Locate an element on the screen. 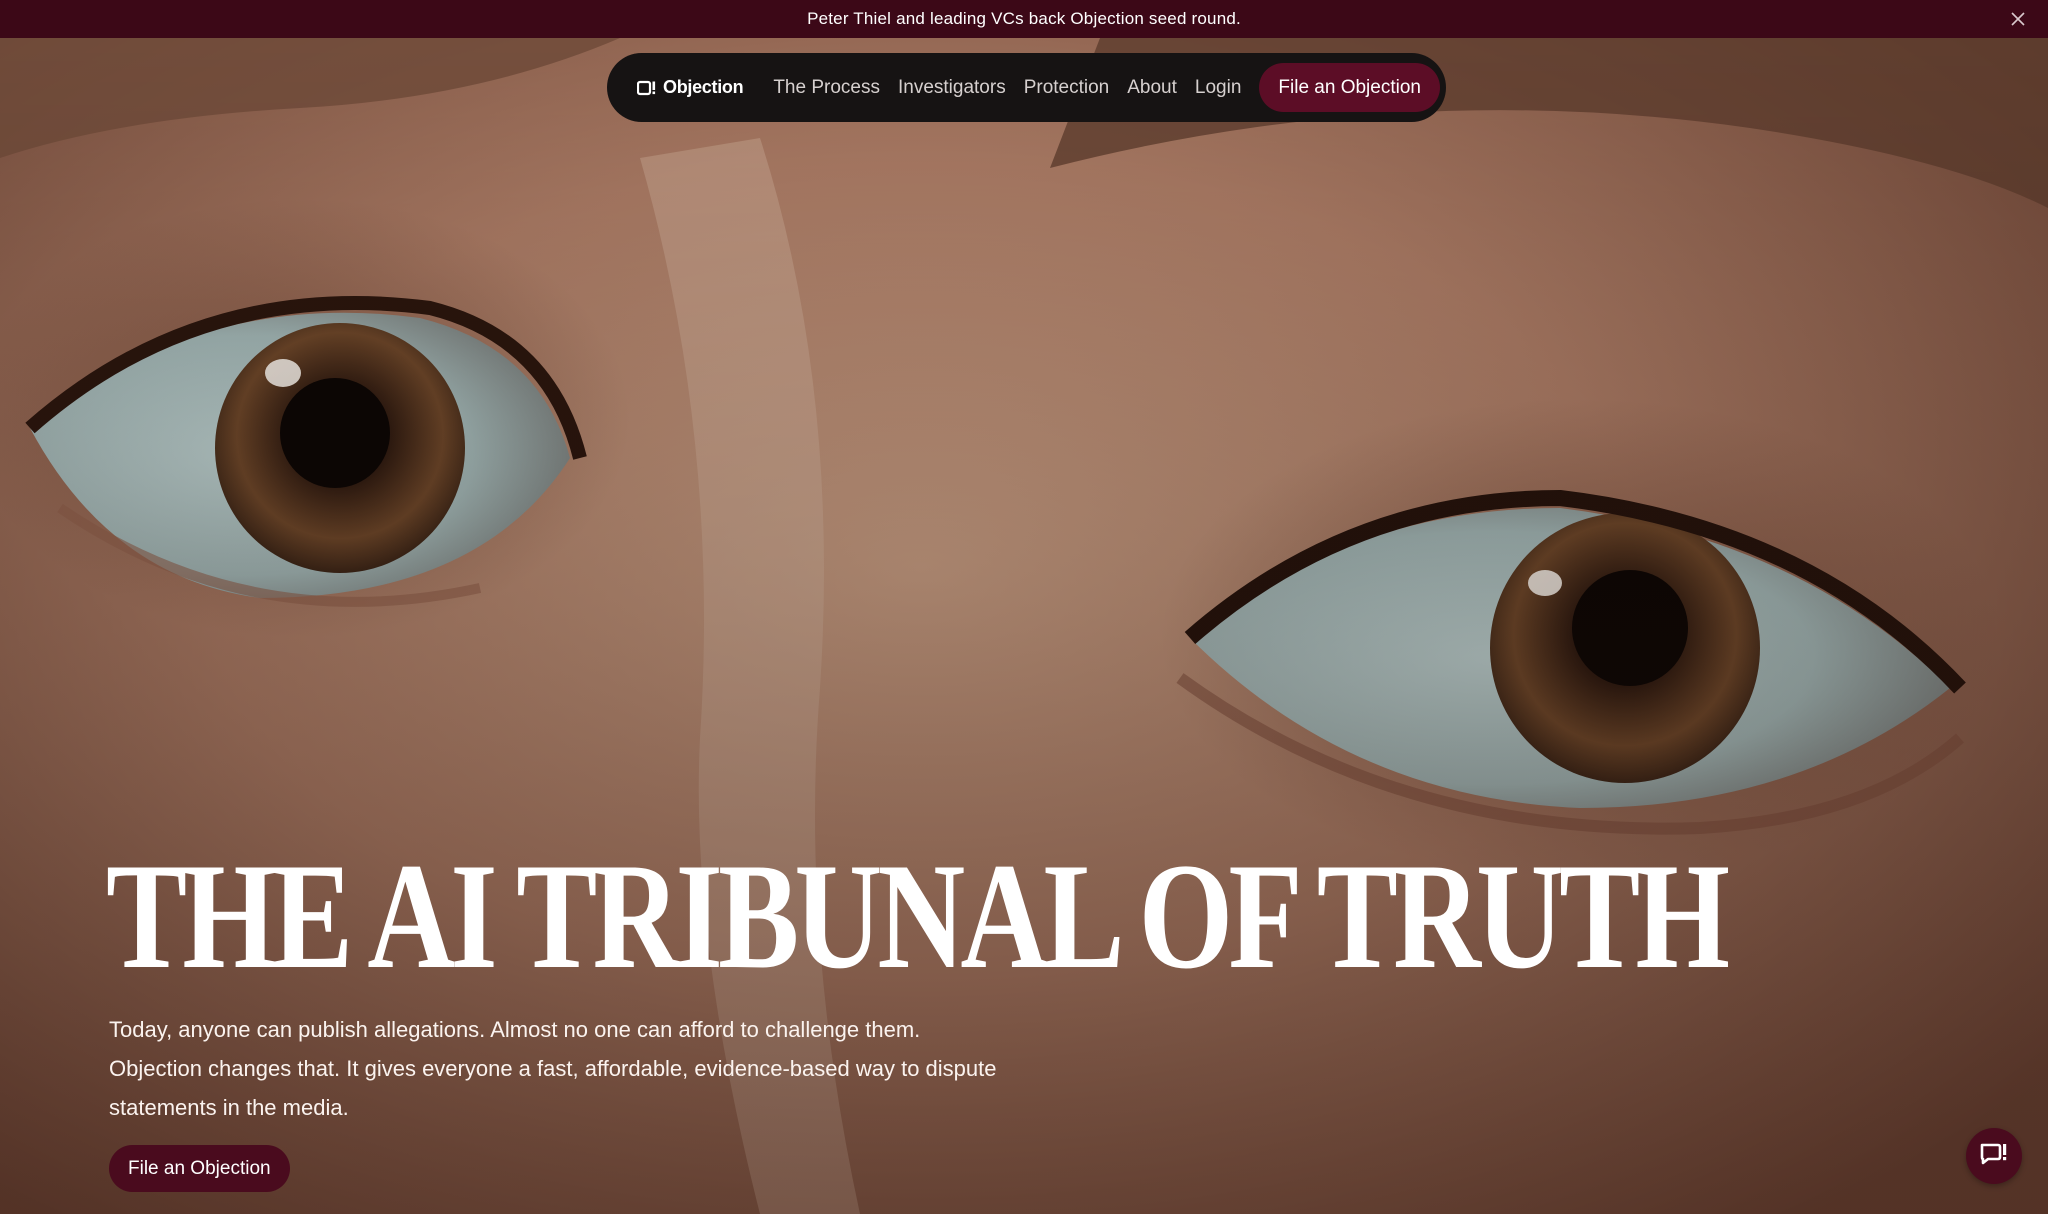 This screenshot has width=2048, height=1214. nav-link-login: Login is located at coordinates (1218, 88).